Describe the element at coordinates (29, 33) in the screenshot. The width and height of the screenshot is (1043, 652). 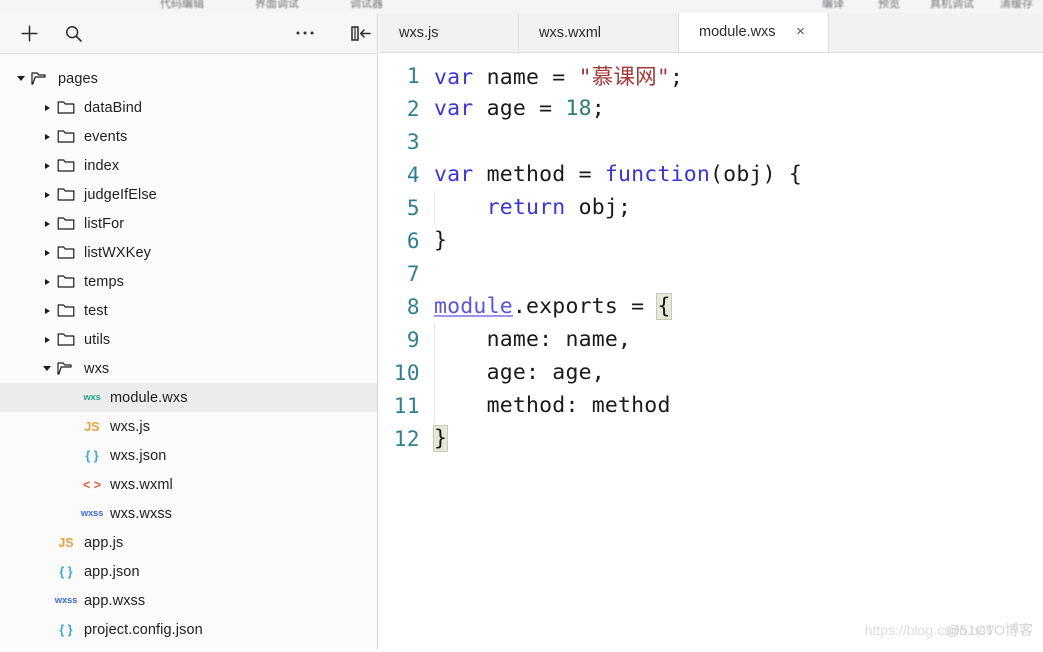
I see `add-file-button` at that location.